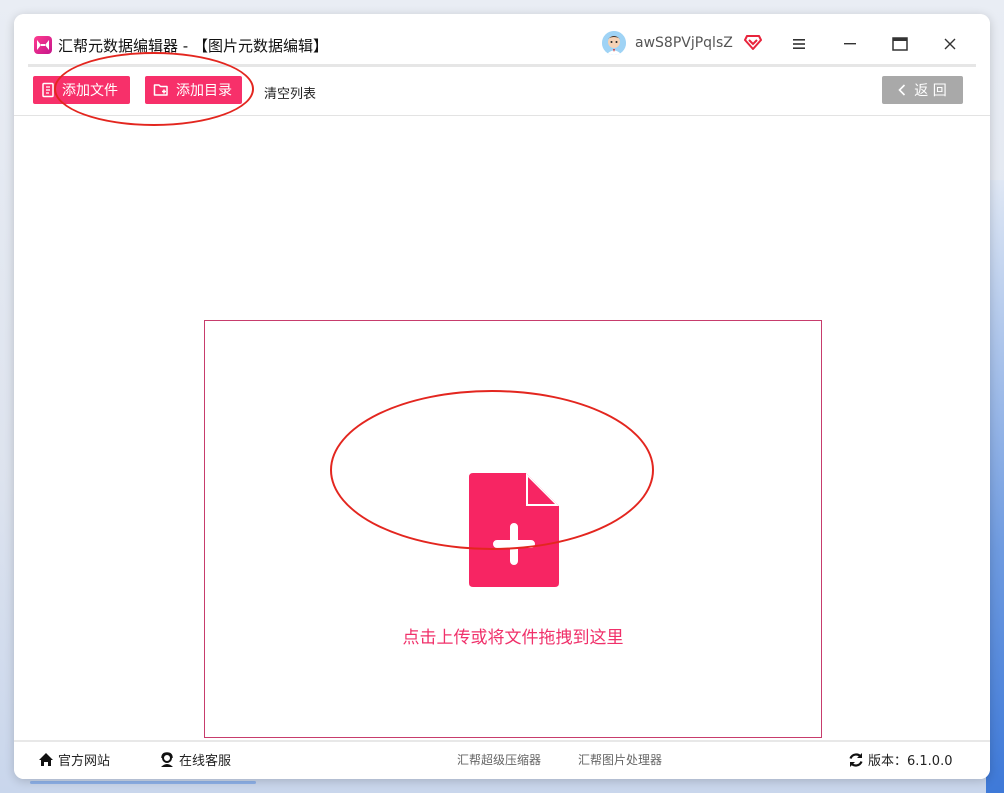 The image size is (1004, 793). Describe the element at coordinates (90, 91) in the screenshot. I see `add-file-label: 添加文件` at that location.